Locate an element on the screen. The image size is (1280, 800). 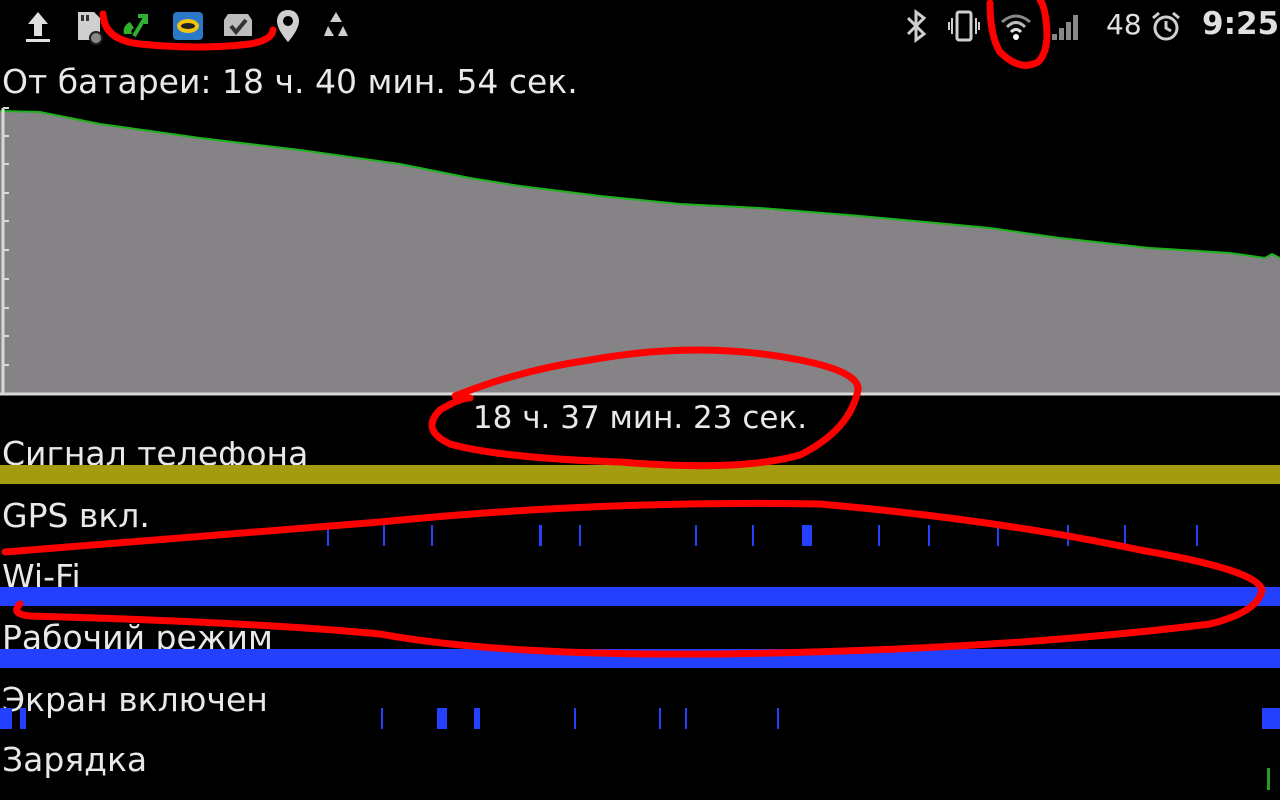
time-on-battery: От батареи: 18 ч. 40 мин. 54 сек. is located at coordinates (290, 81).